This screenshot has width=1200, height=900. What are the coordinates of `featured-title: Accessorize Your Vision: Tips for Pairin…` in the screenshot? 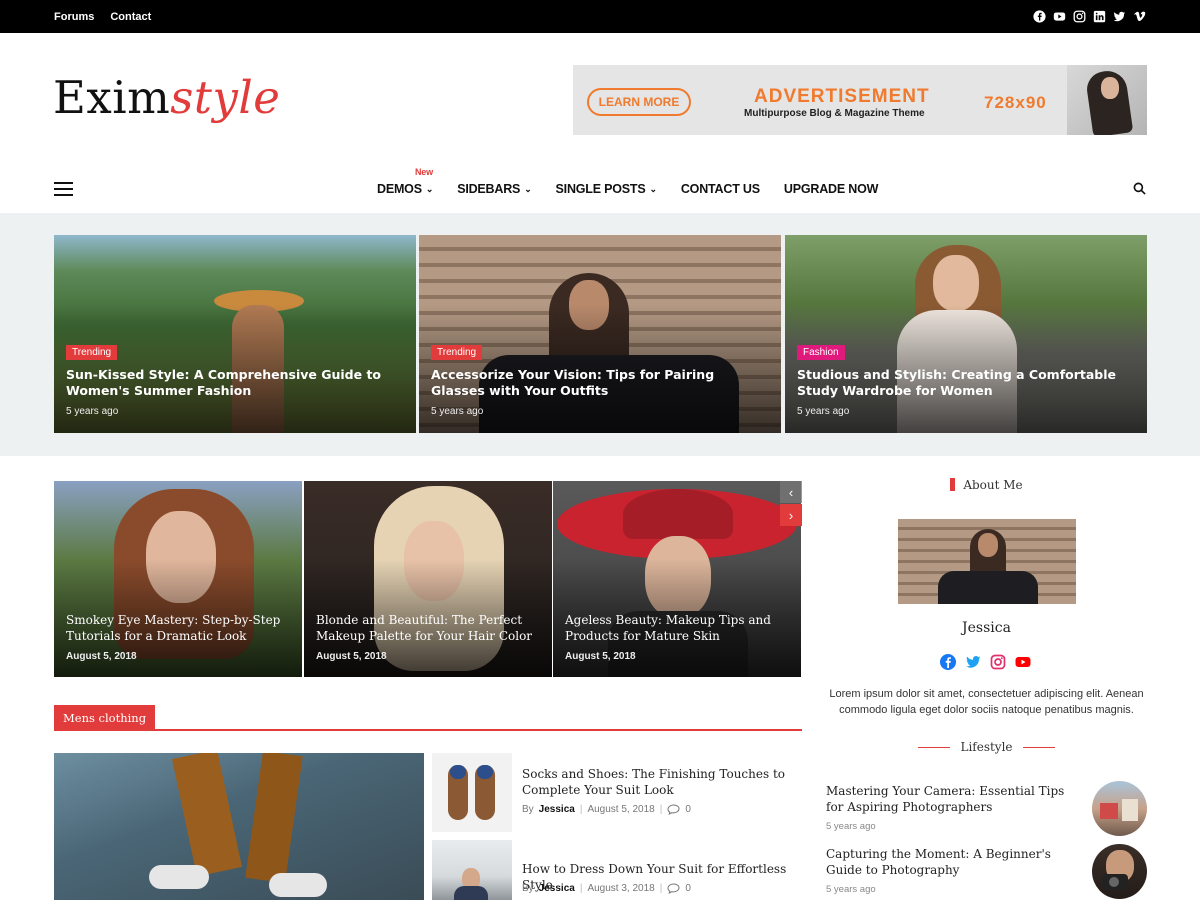 It's located at (596, 383).